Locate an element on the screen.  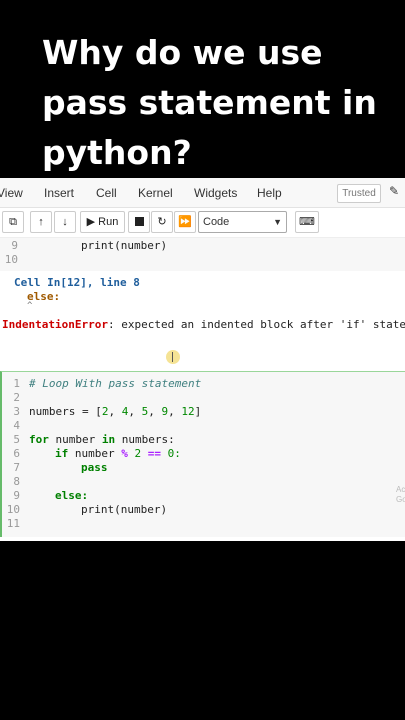
fast-forward-icon: ⏩ is located at coordinates (185, 222).